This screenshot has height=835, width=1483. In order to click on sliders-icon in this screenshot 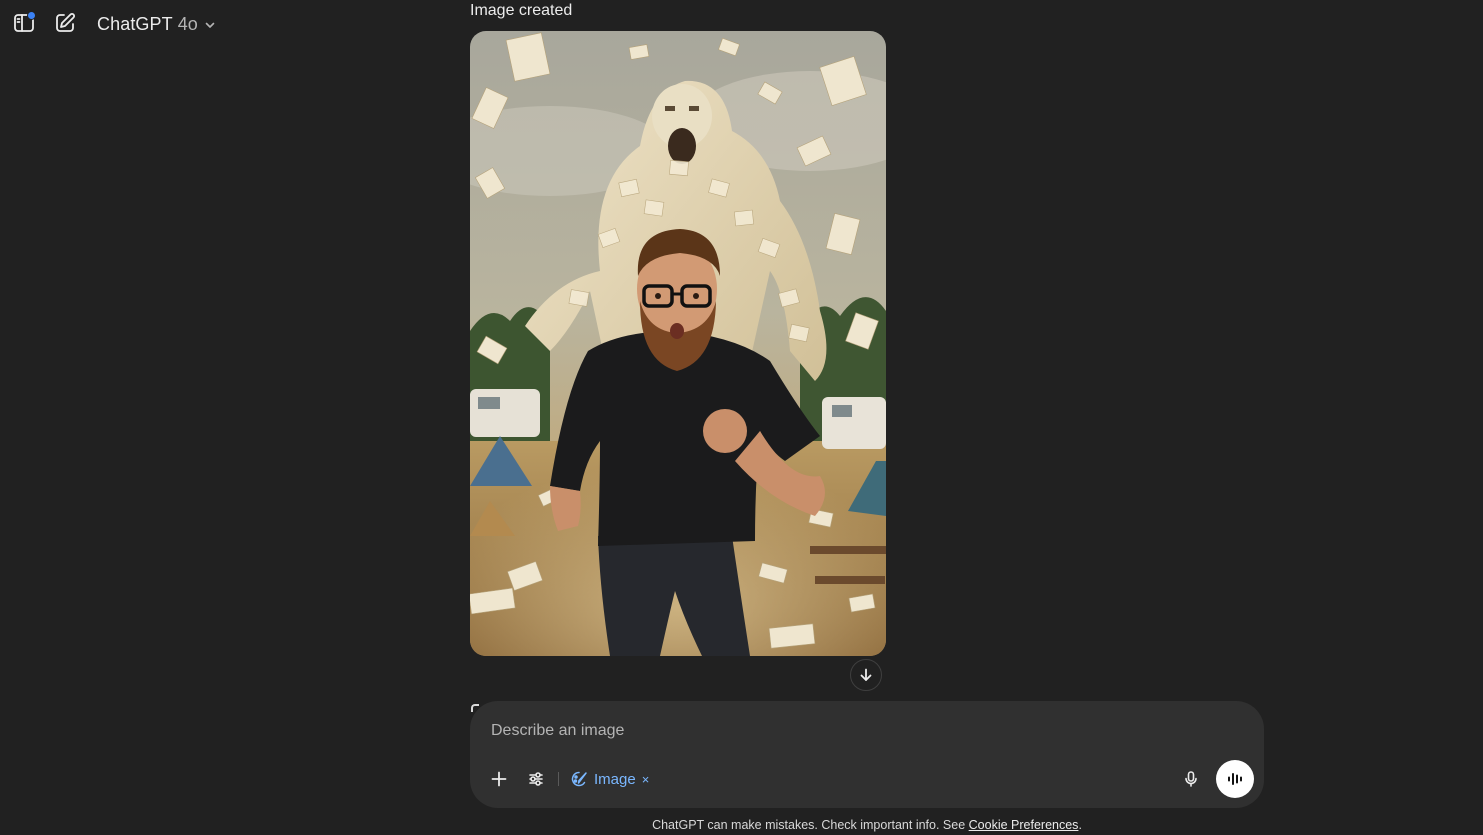, I will do `click(536, 779)`.